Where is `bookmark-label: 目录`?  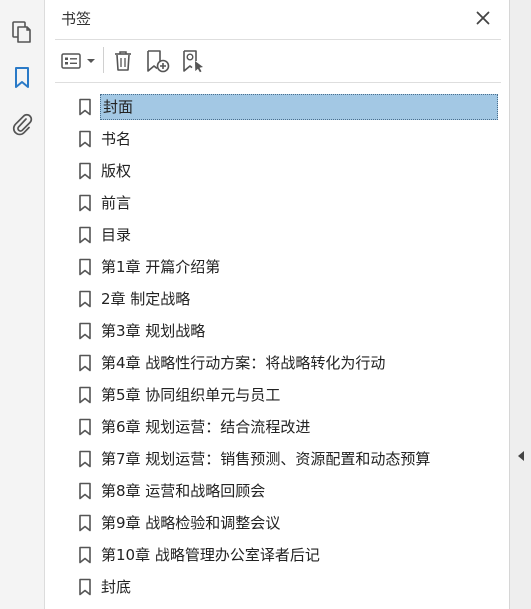
bookmark-label: 目录 is located at coordinates (116, 235).